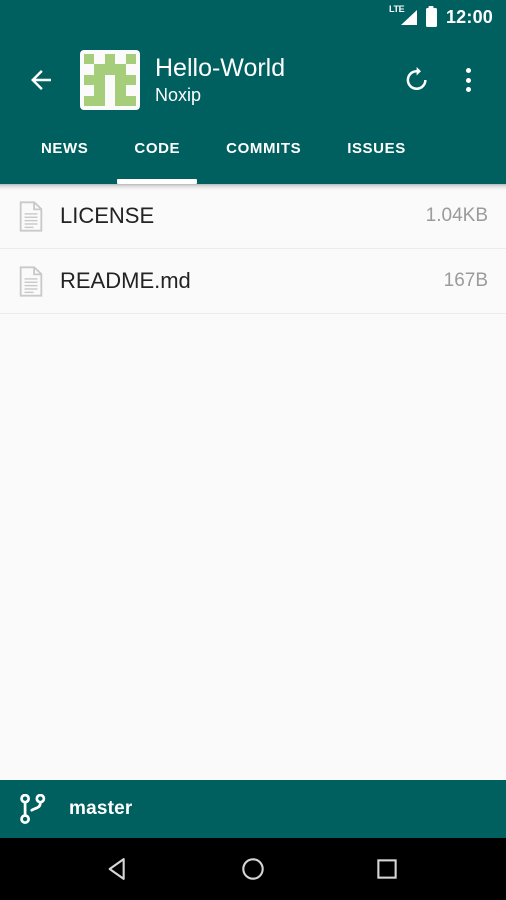 This screenshot has height=900, width=506. Describe the element at coordinates (408, 17) in the screenshot. I see `signal-triangle` at that location.